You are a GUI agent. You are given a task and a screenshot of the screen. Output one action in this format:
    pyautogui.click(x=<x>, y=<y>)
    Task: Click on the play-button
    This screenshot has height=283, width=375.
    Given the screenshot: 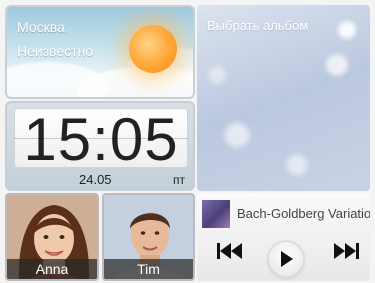 What is the action you would take?
    pyautogui.click(x=286, y=259)
    